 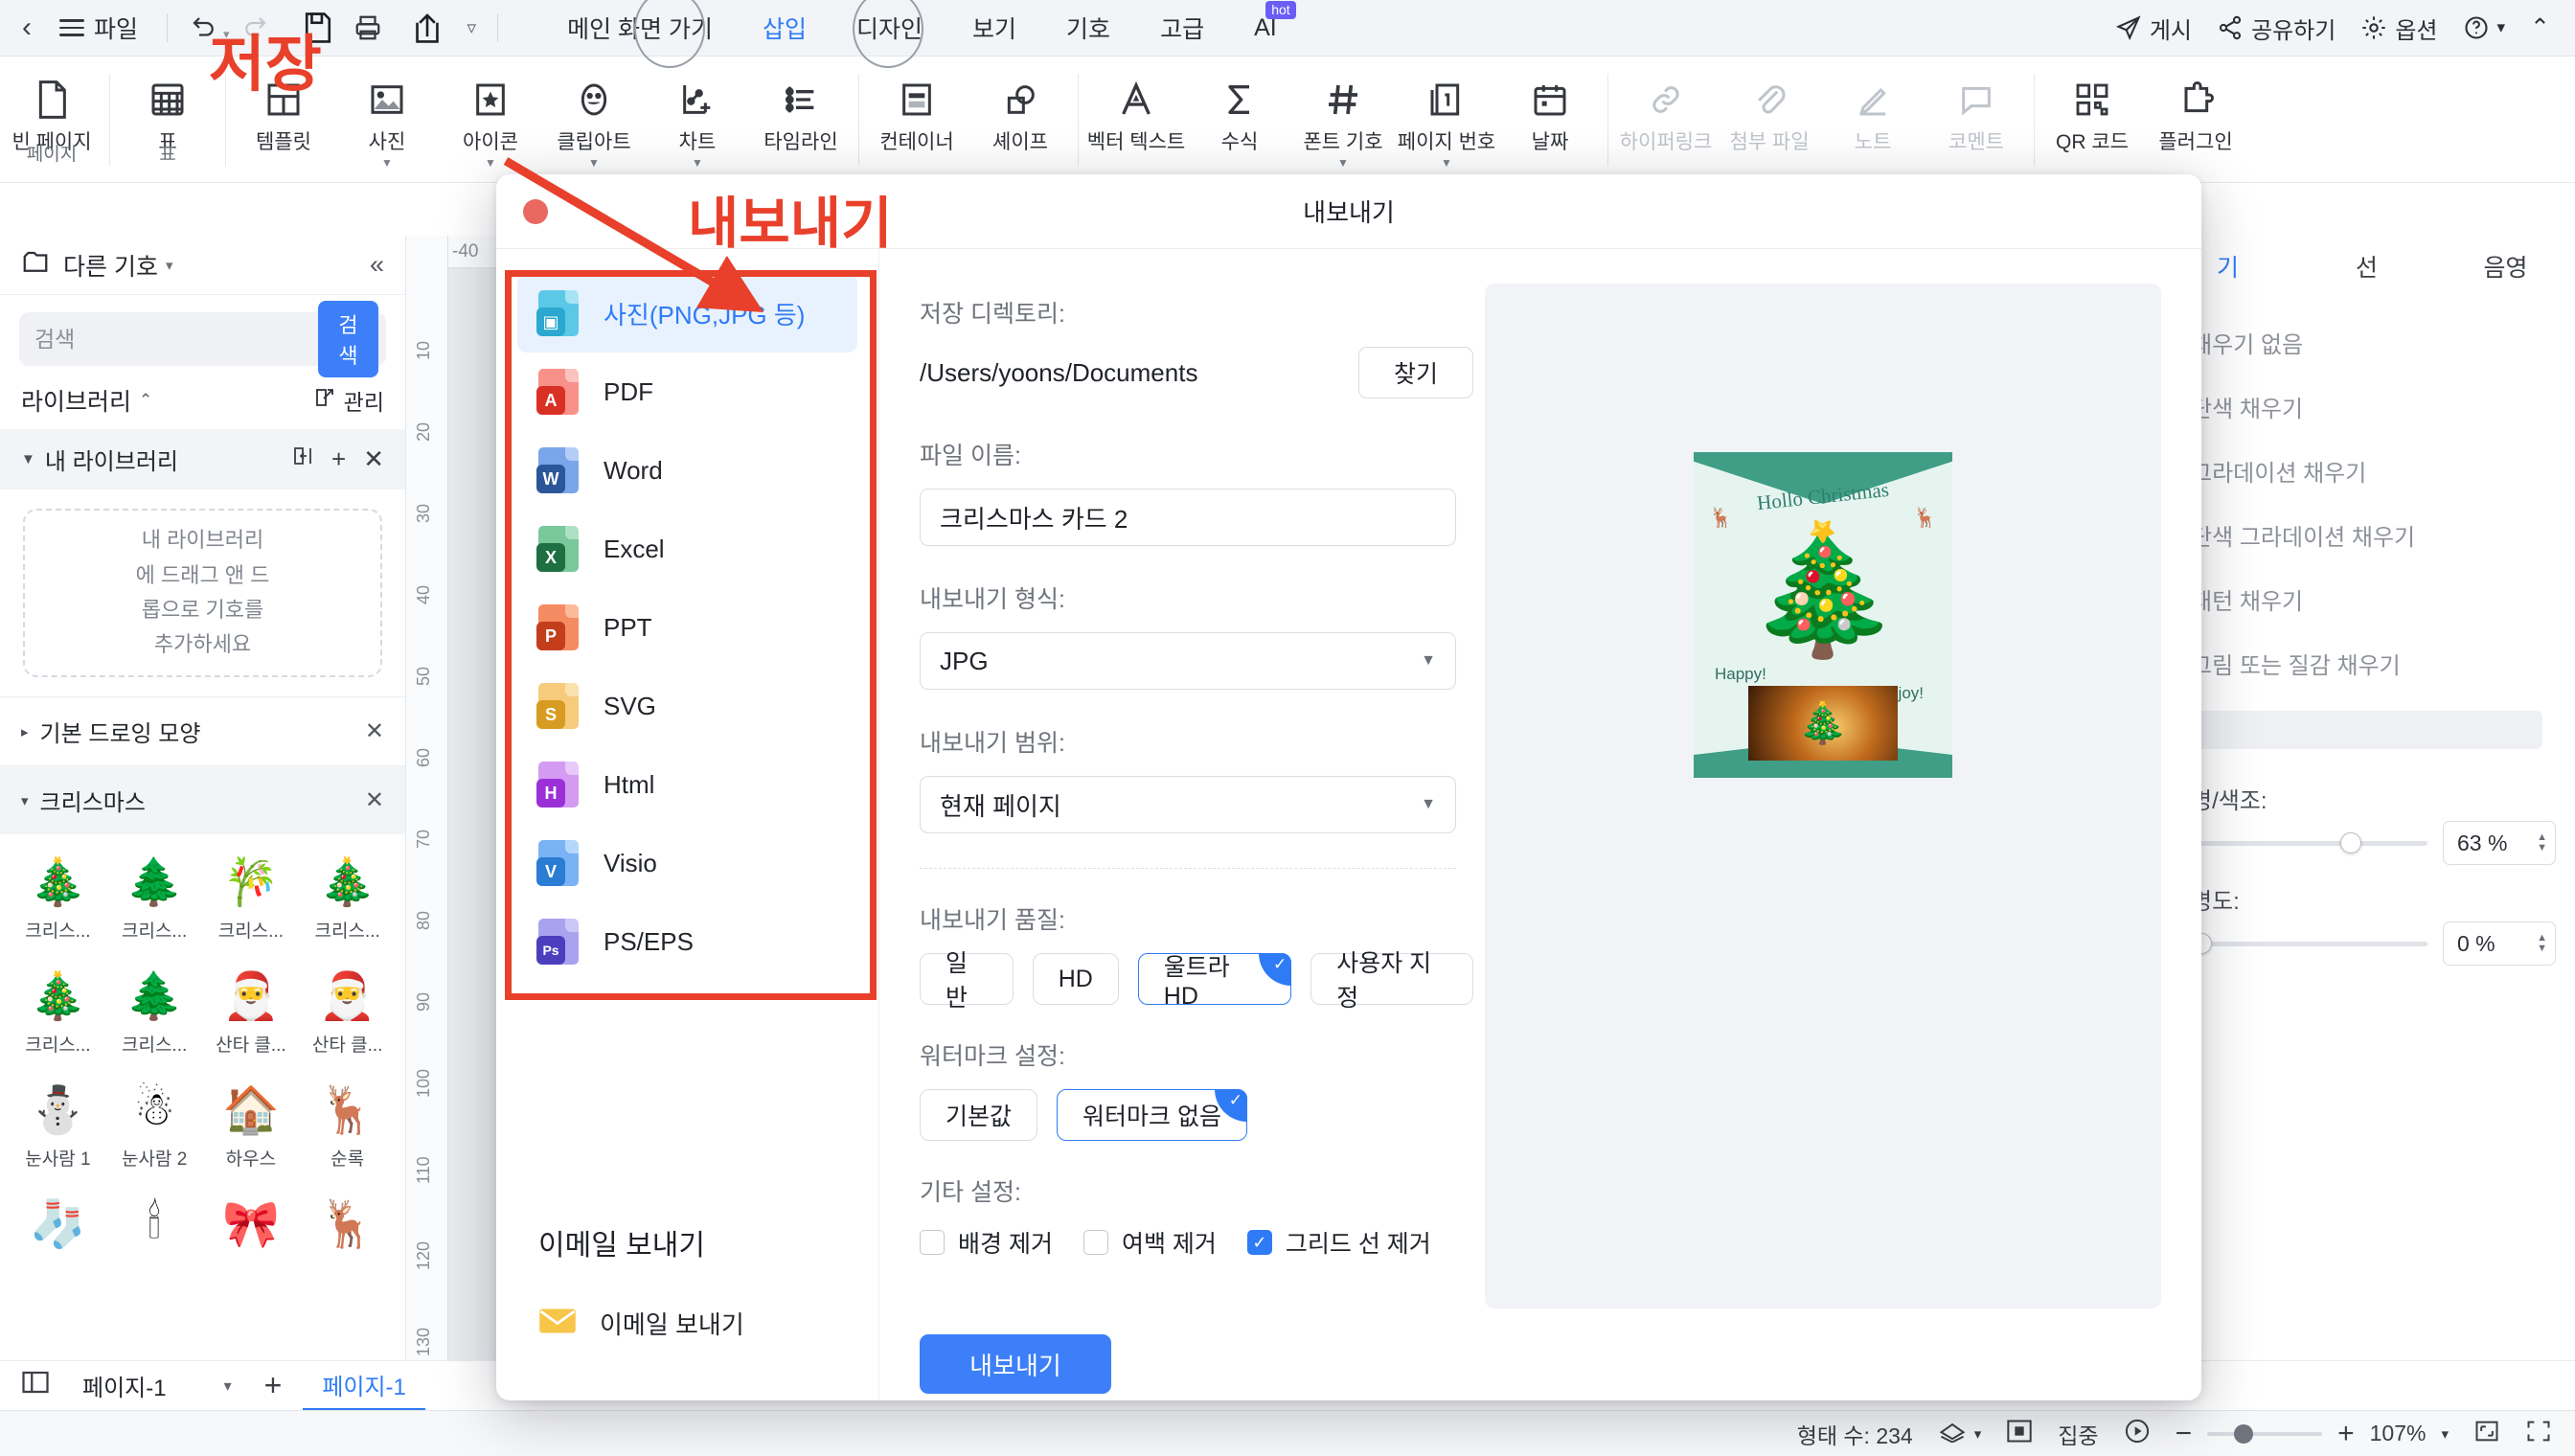 What do you see at coordinates (2505, 266) in the screenshot?
I see `tab-shadow: 음영` at bounding box center [2505, 266].